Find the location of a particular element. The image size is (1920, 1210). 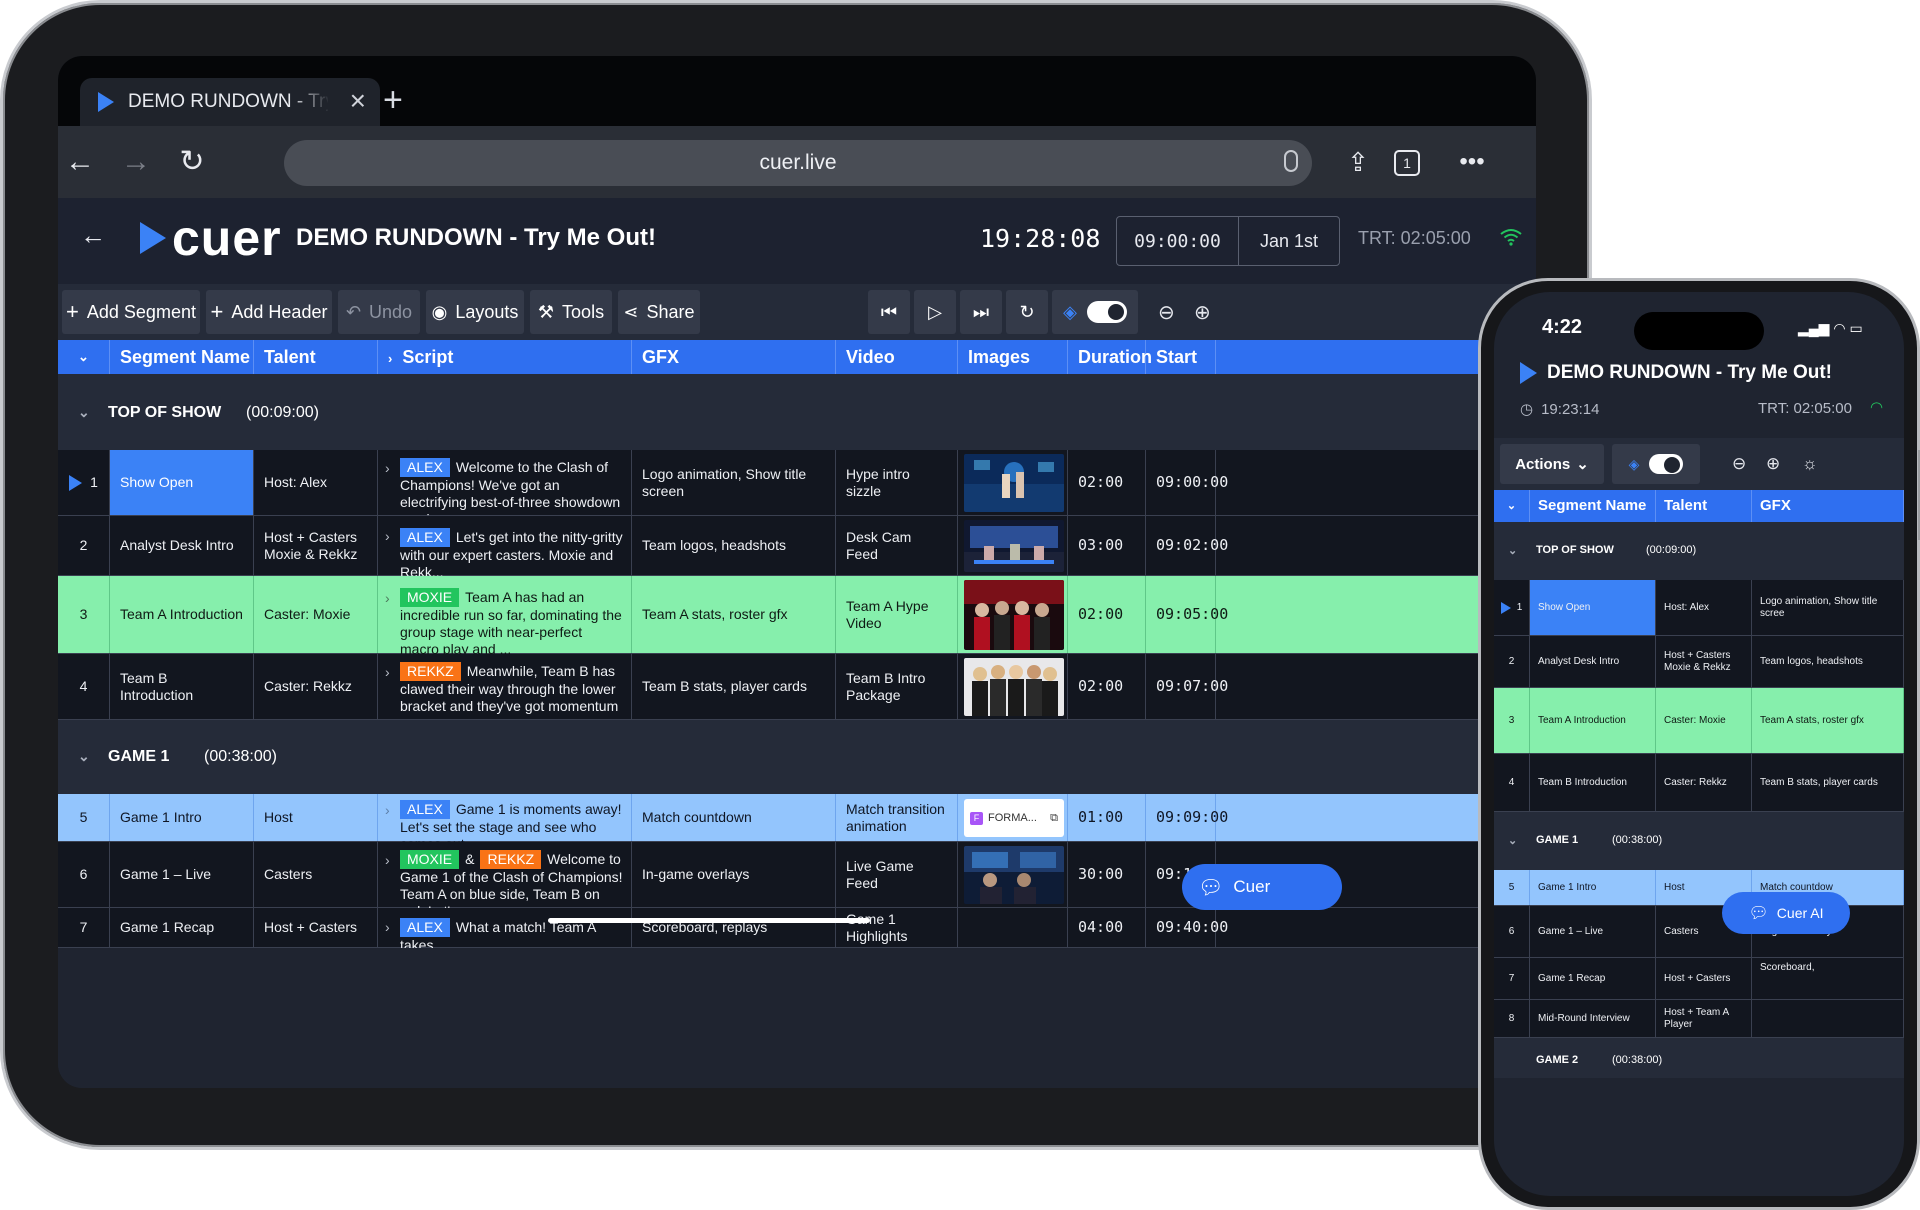

duration-cell: 30:00 is located at coordinates (1107, 874).